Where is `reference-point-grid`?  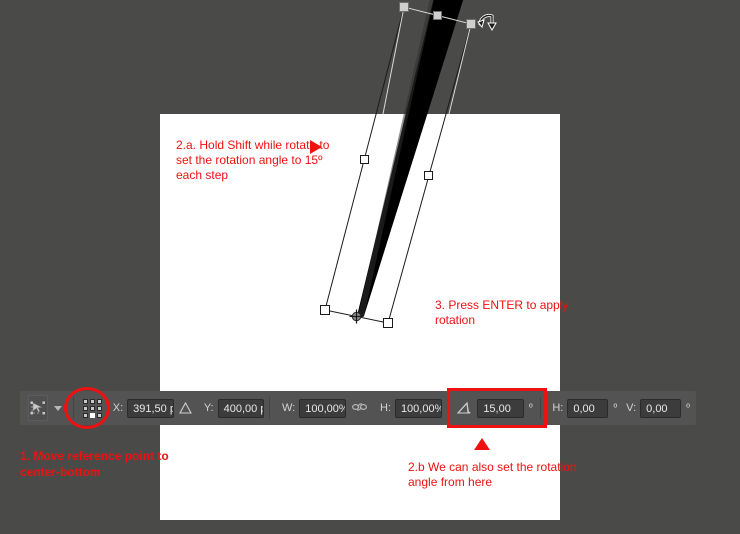 reference-point-grid is located at coordinates (92, 408).